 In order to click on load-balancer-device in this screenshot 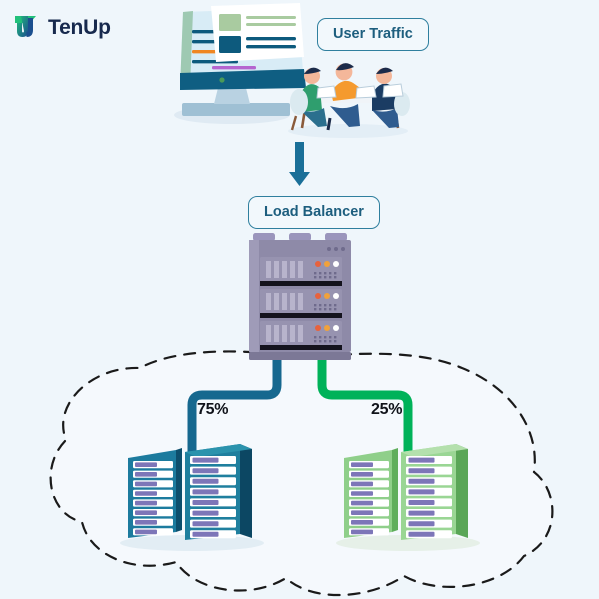, I will do `click(300, 296)`.